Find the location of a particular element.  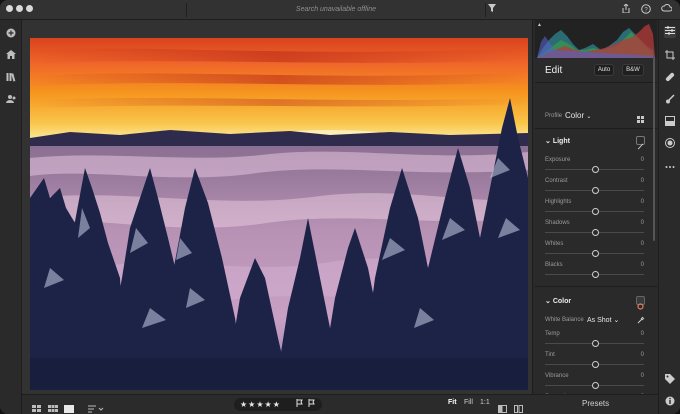

profile-label: Profile is located at coordinates (554, 116).